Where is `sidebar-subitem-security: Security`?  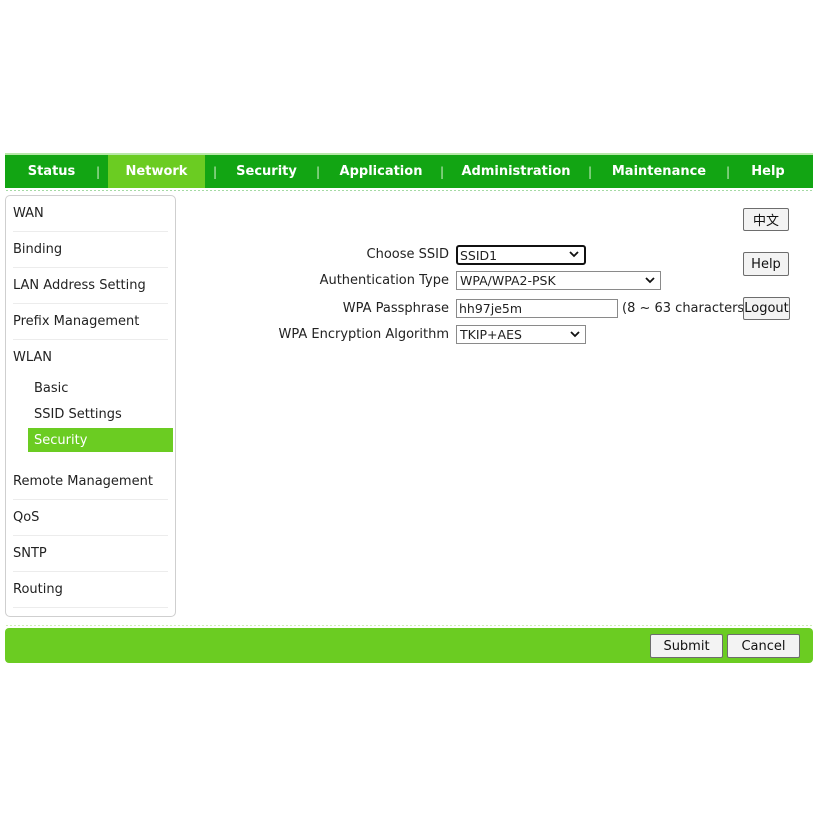
sidebar-subitem-security: Security is located at coordinates (100, 440).